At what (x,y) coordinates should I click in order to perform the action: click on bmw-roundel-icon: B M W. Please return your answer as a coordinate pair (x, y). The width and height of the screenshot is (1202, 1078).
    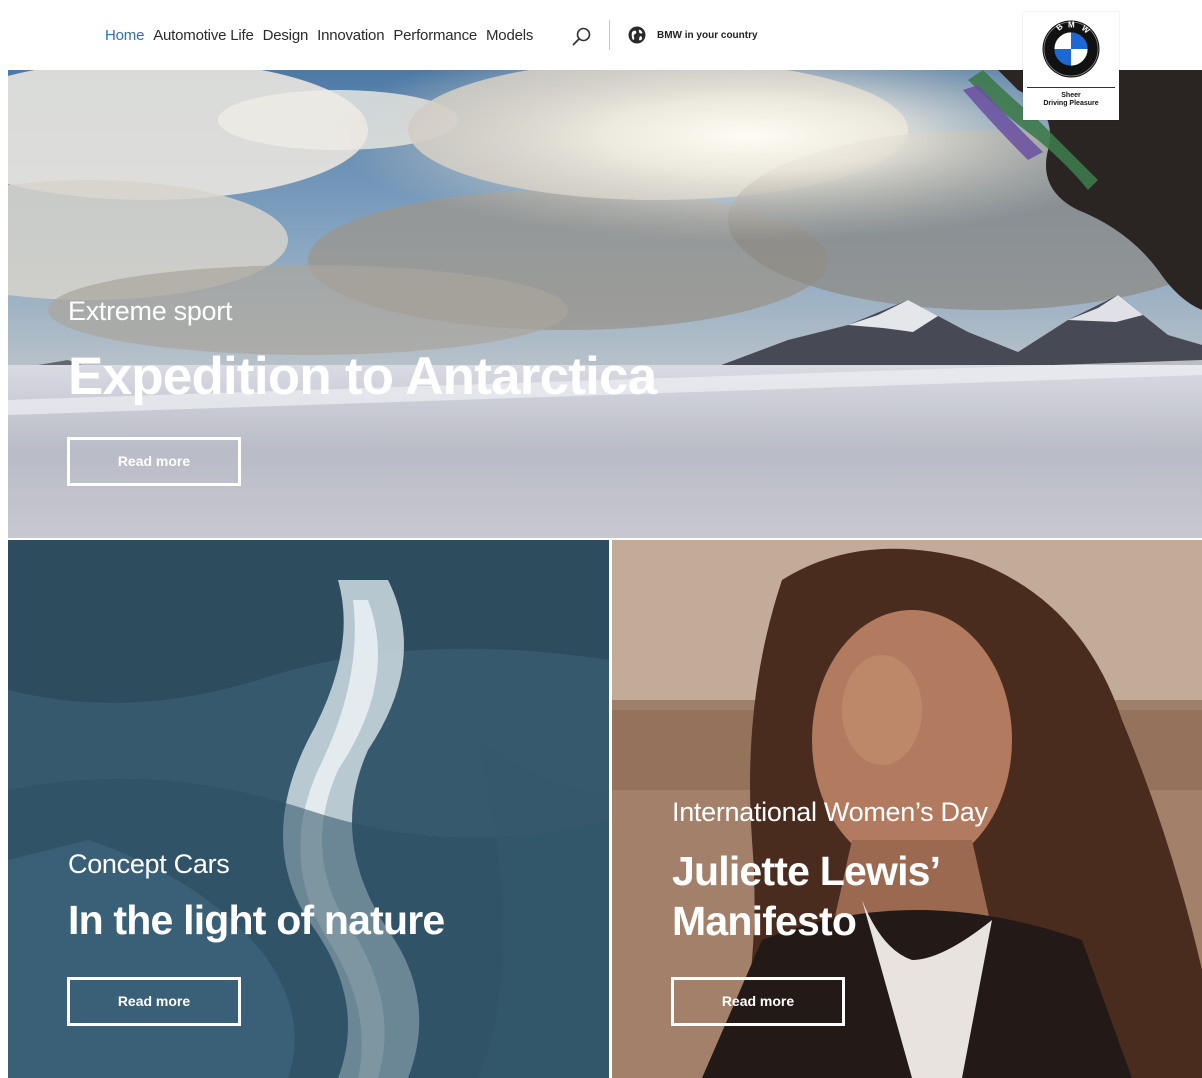
    Looking at the image, I should click on (1071, 49).